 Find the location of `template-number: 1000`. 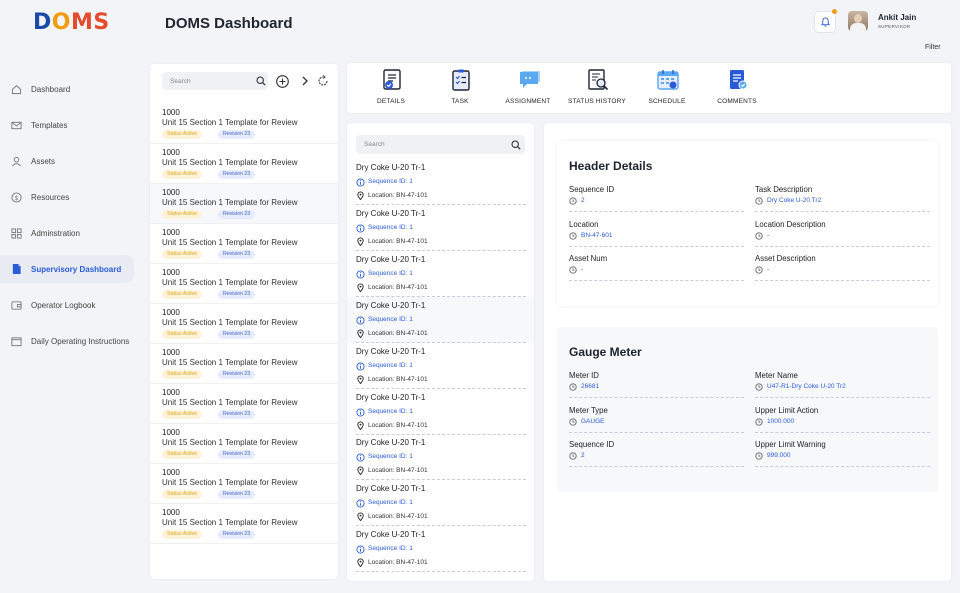

template-number: 1000 is located at coordinates (171, 512).